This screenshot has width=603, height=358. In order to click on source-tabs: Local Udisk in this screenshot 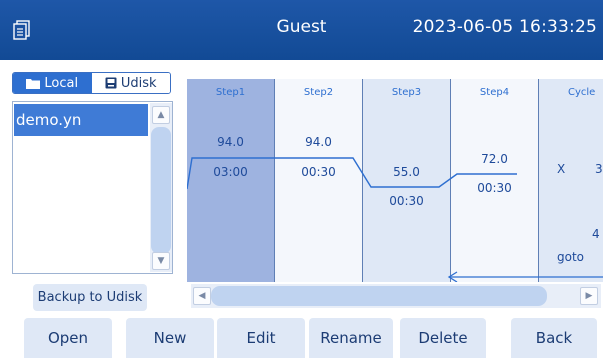, I will do `click(91, 83)`.